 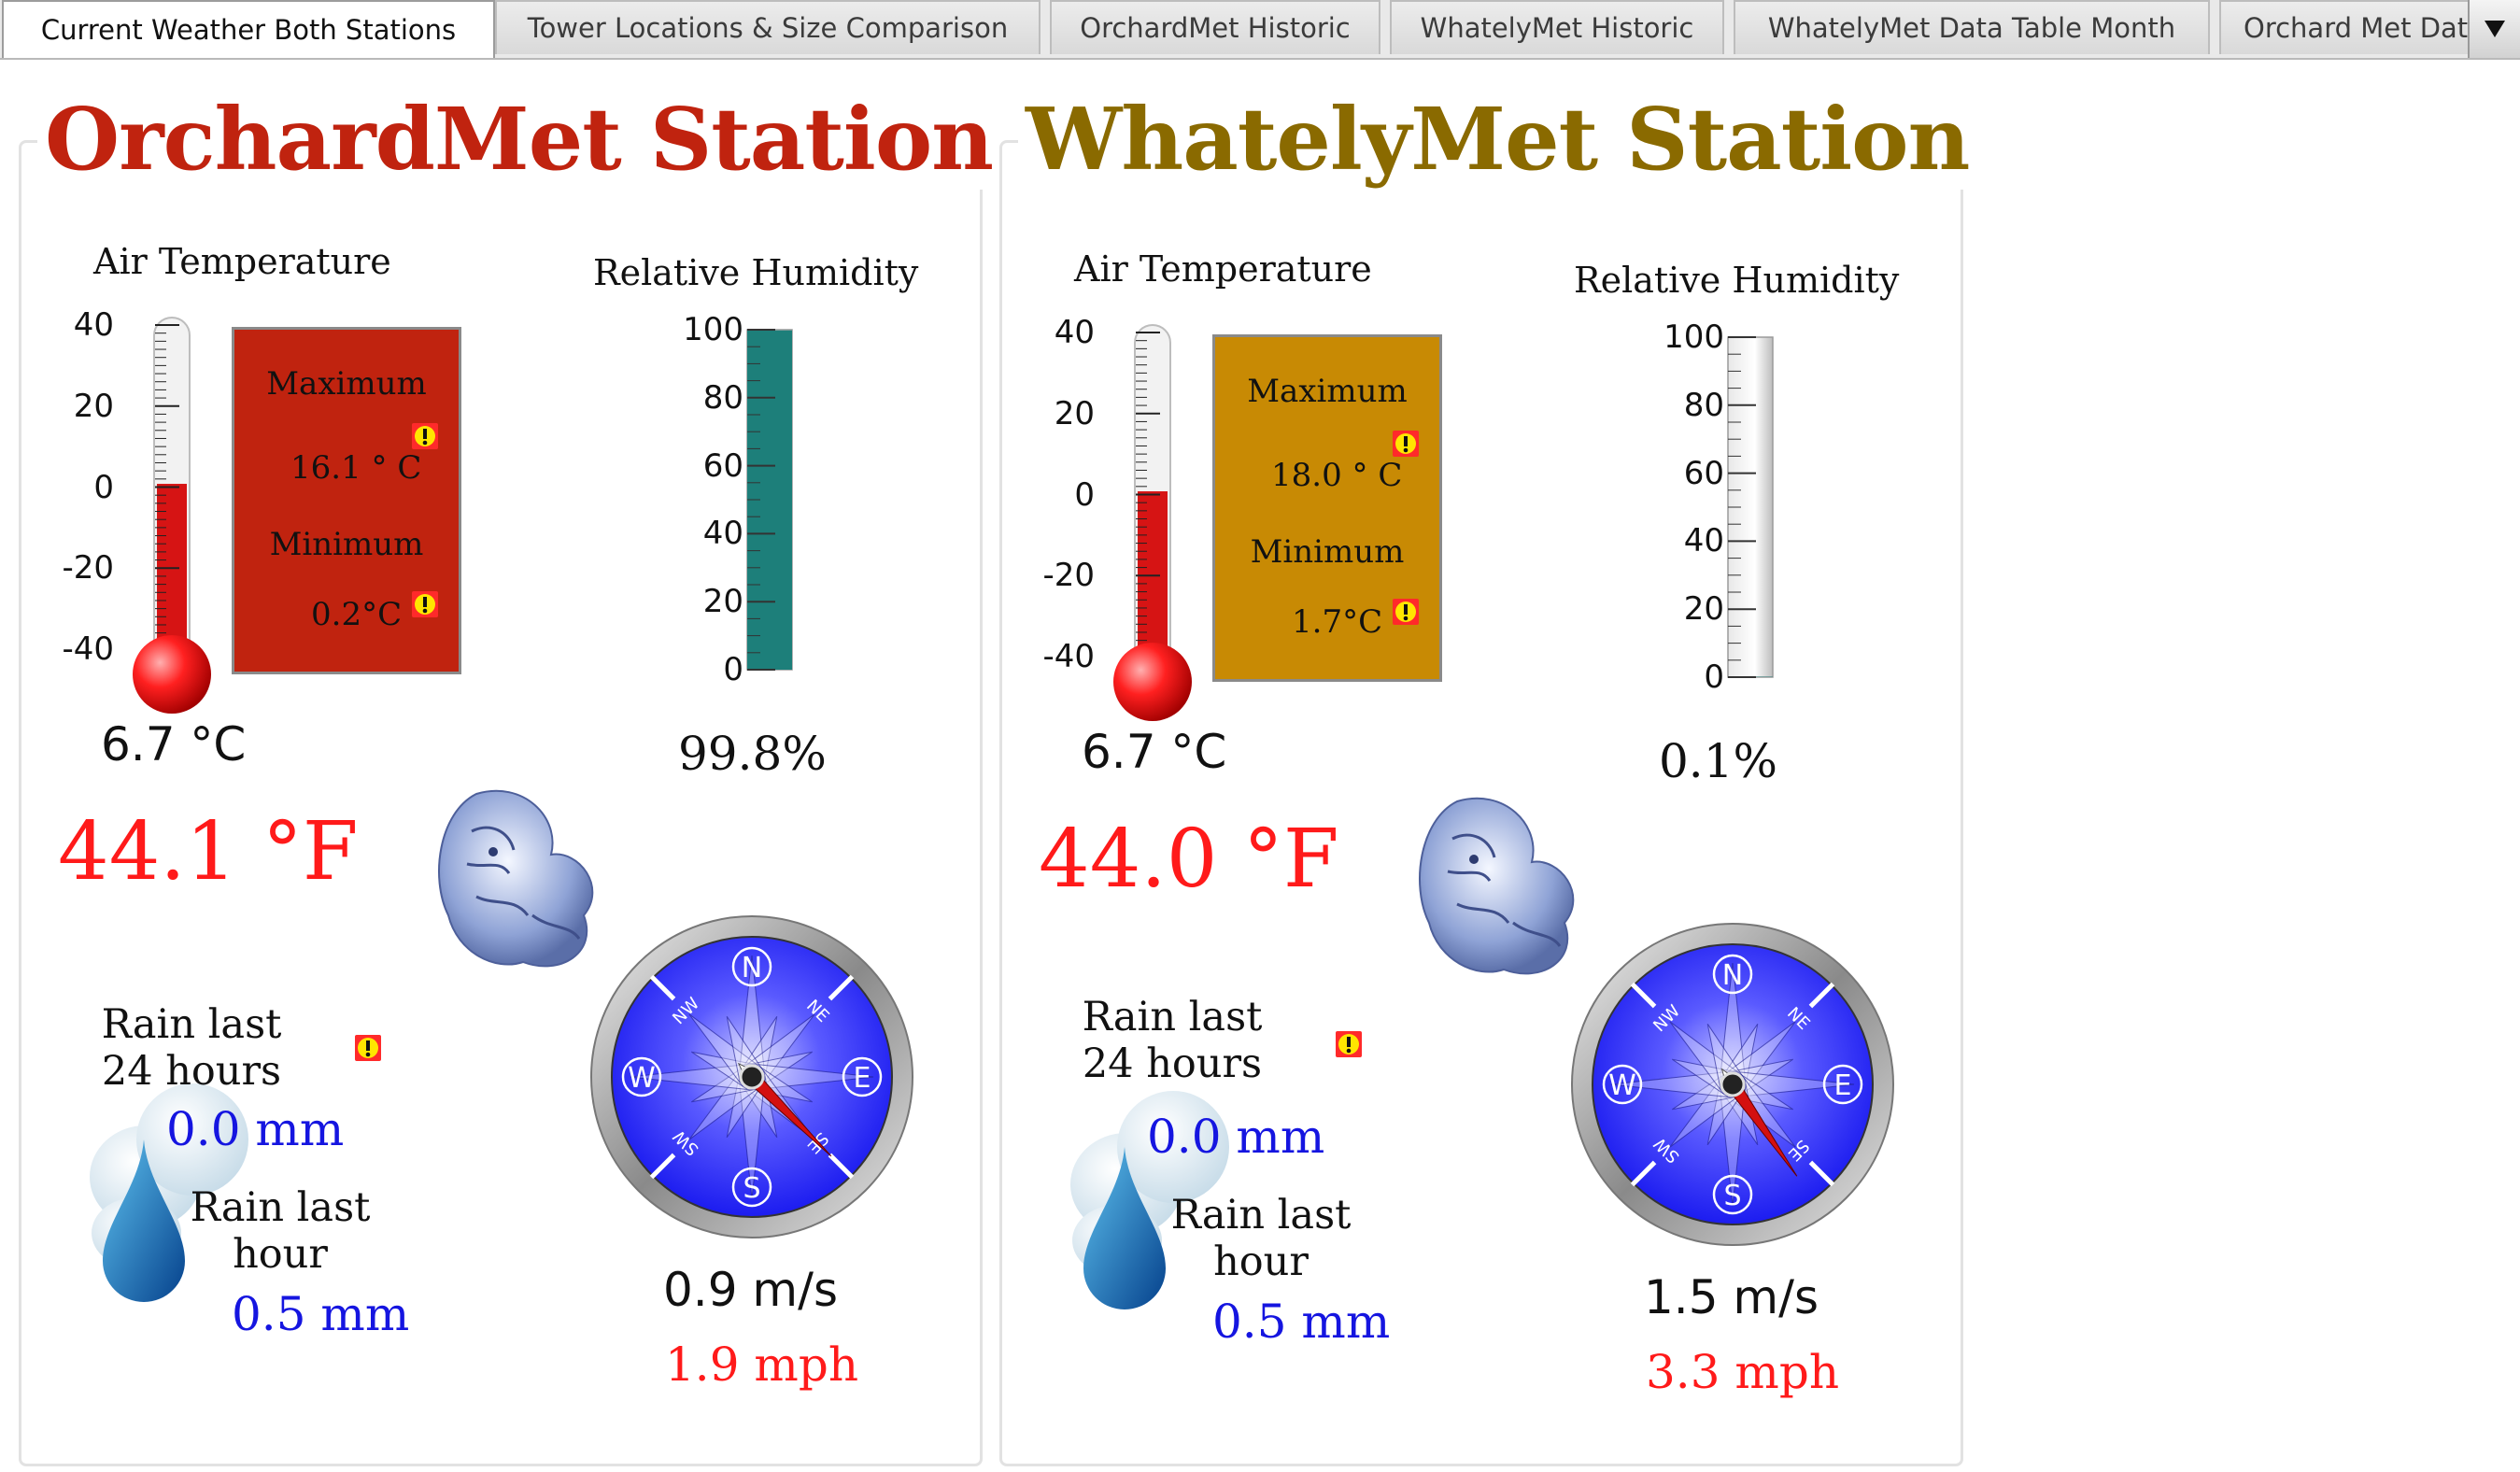 I want to click on wind-speed-mph: 3.3 mph, so click(x=1743, y=1372).